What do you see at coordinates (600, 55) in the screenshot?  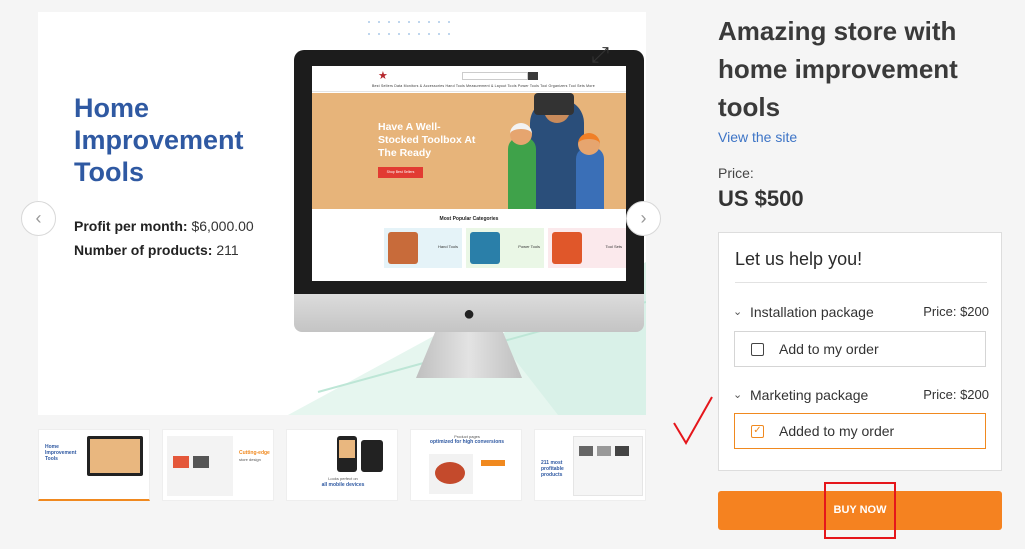 I see `fullscreen-icon: ⤢` at bounding box center [600, 55].